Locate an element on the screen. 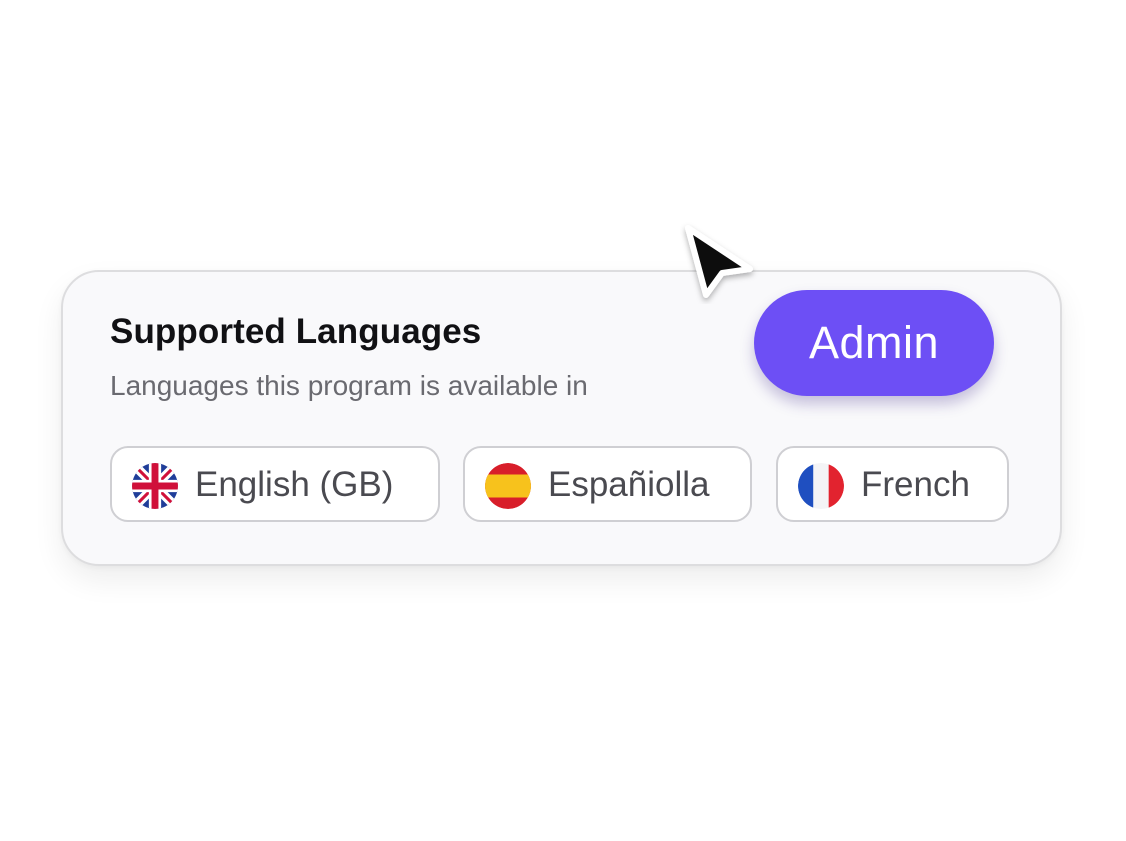 The image size is (1126, 841). card-title: Supported Languages is located at coordinates (296, 331).